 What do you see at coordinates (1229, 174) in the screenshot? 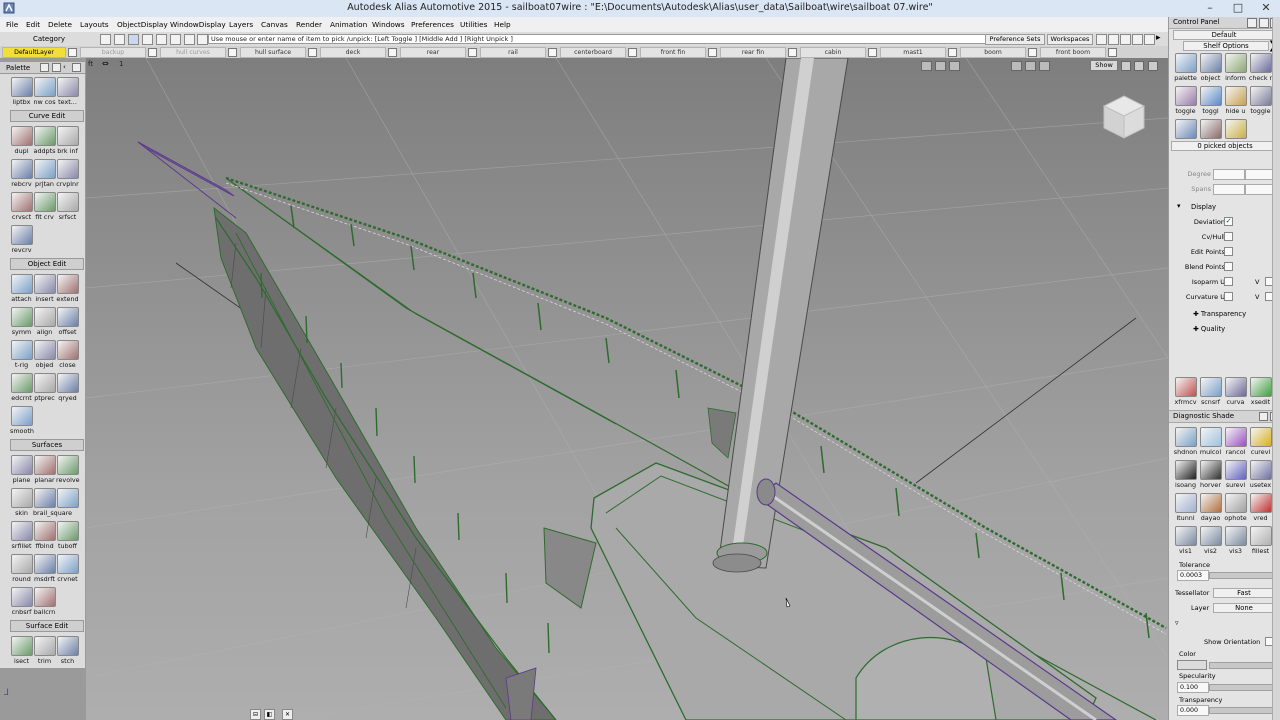
I see `degree-field` at bounding box center [1229, 174].